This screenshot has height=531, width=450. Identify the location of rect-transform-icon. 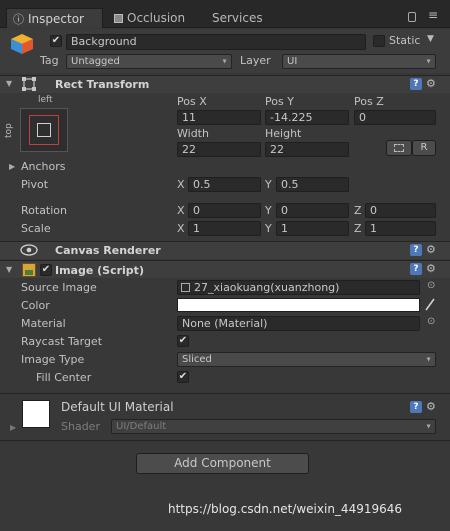
(29, 84).